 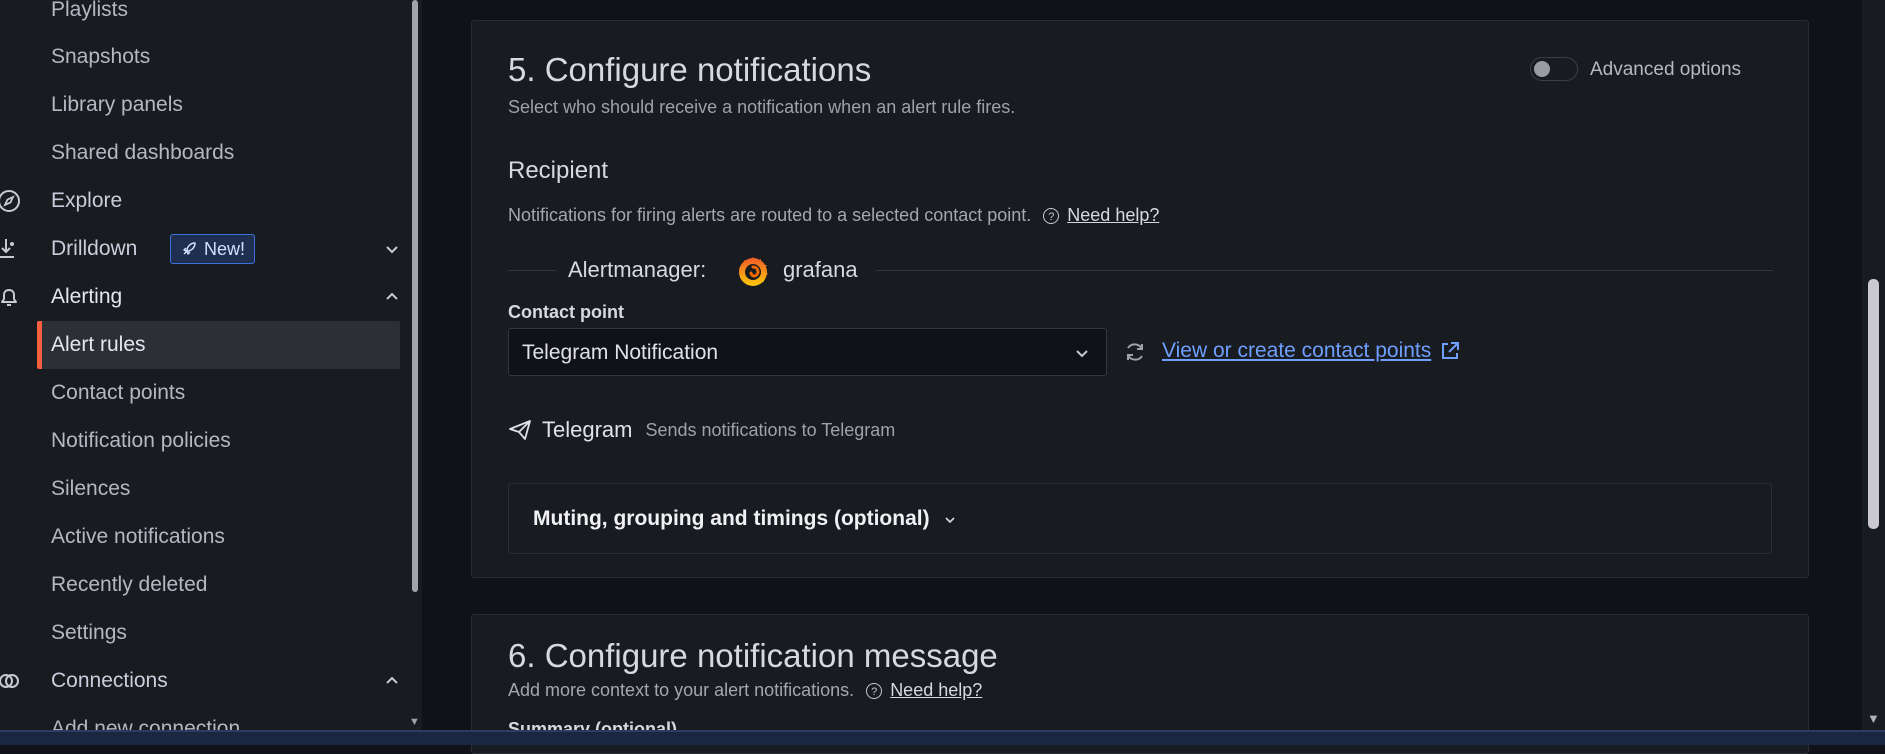 I want to click on section-title: 6. Configure notification message, so click(x=753, y=655).